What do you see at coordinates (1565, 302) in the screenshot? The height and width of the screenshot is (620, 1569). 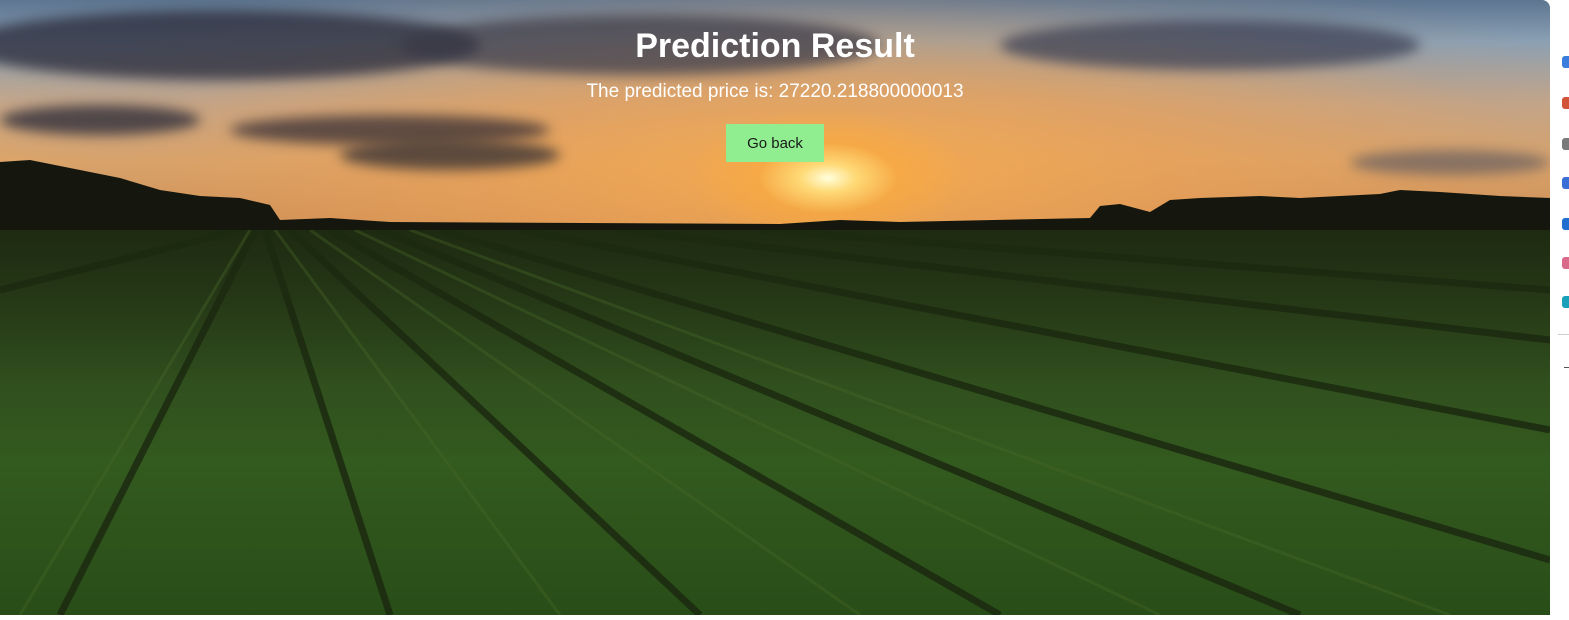 I see `side-panel-teal-icon` at bounding box center [1565, 302].